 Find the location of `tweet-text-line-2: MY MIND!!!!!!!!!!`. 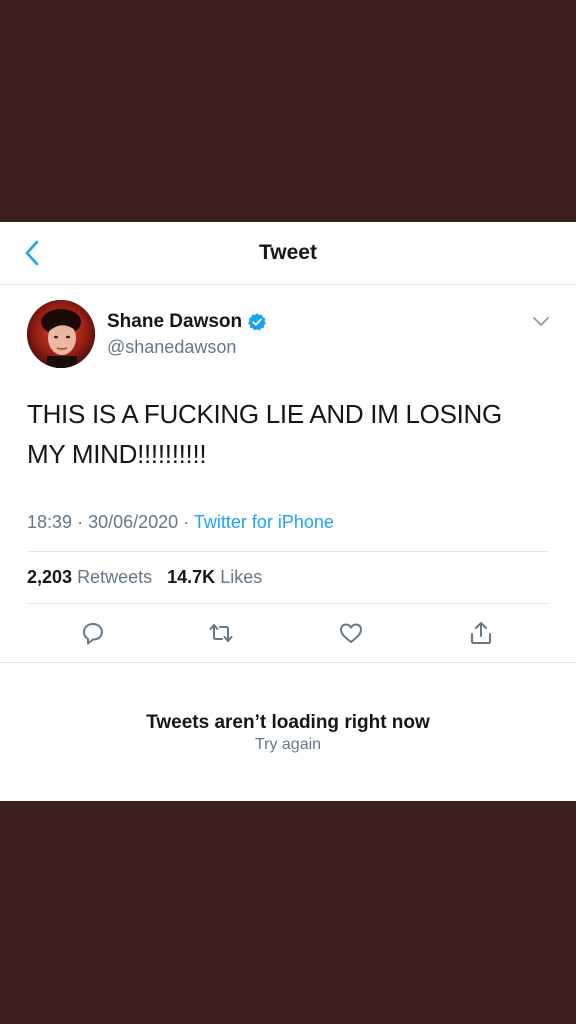

tweet-text-line-2: MY MIND!!!!!!!!!! is located at coordinates (117, 454).